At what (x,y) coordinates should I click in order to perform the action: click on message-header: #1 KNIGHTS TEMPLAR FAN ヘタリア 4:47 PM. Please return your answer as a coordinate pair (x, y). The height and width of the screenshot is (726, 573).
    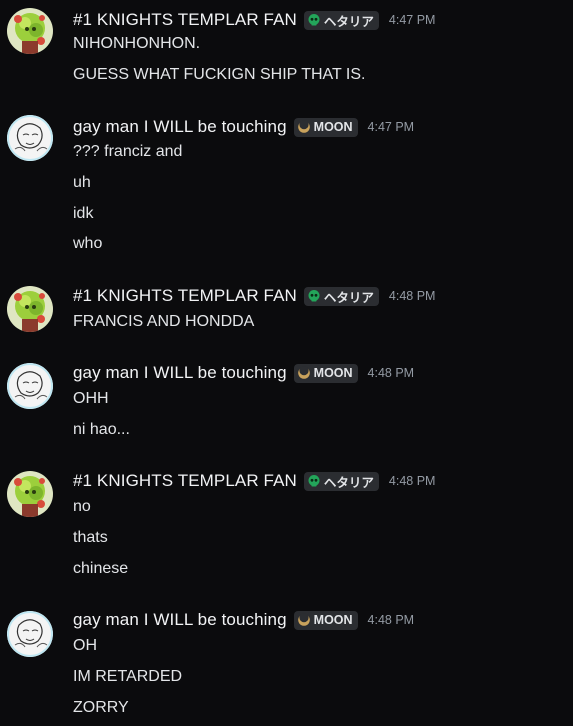
    Looking at the image, I should click on (254, 20).